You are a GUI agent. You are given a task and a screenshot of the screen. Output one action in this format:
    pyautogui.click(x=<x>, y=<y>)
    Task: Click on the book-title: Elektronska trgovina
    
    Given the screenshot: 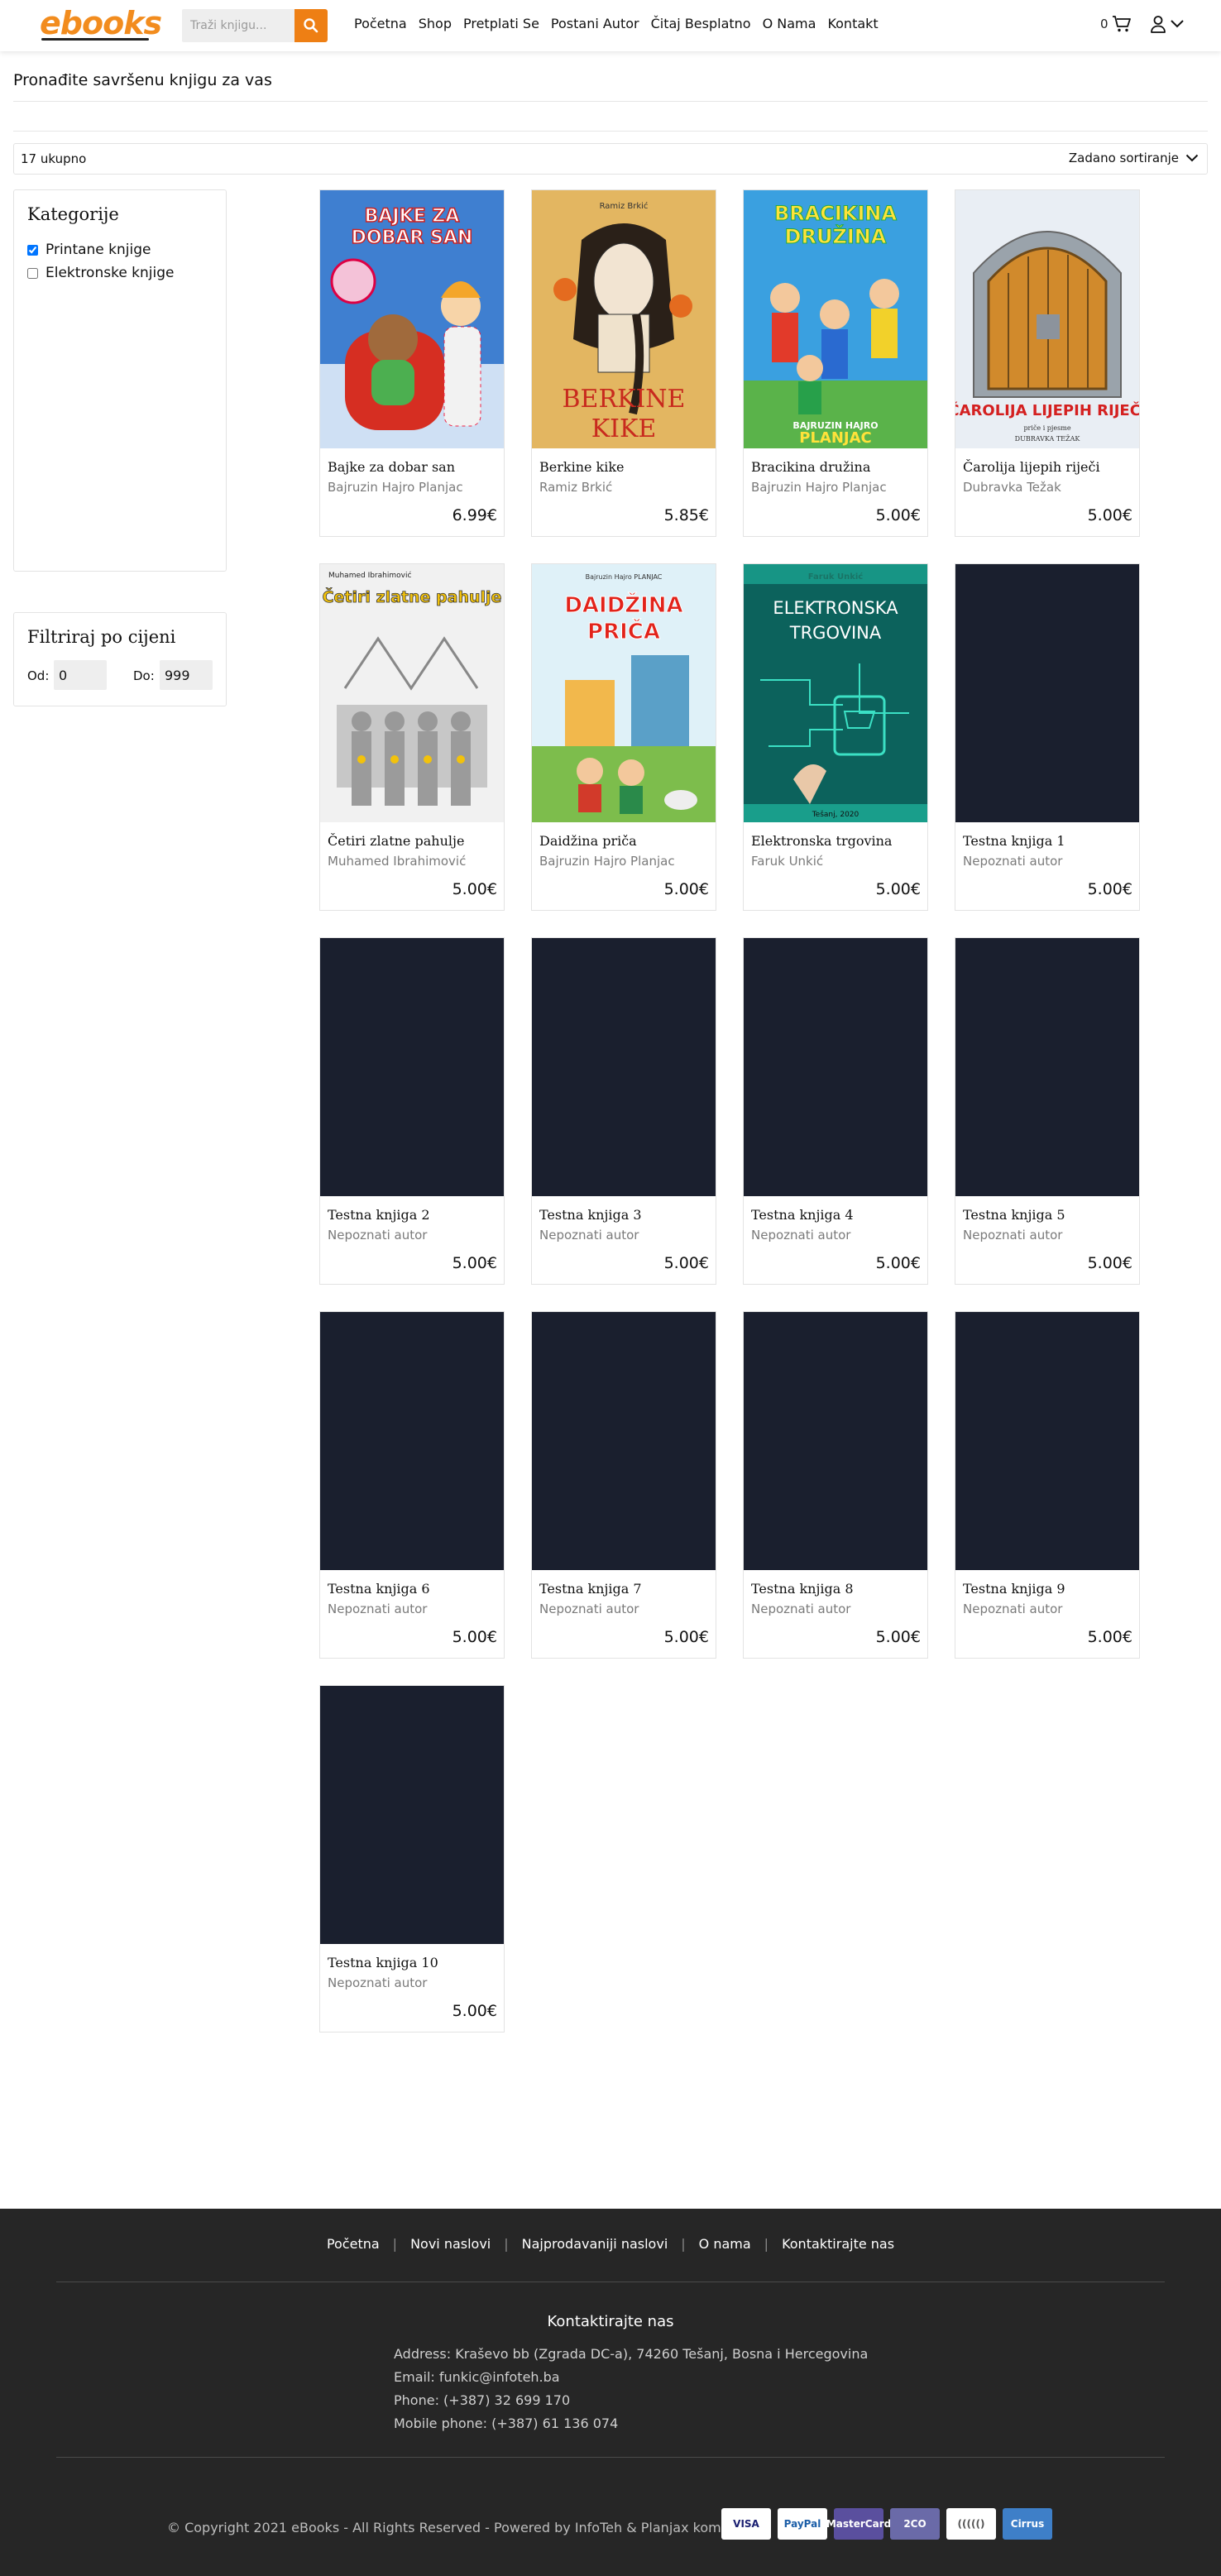 What is the action you would take?
    pyautogui.click(x=821, y=841)
    